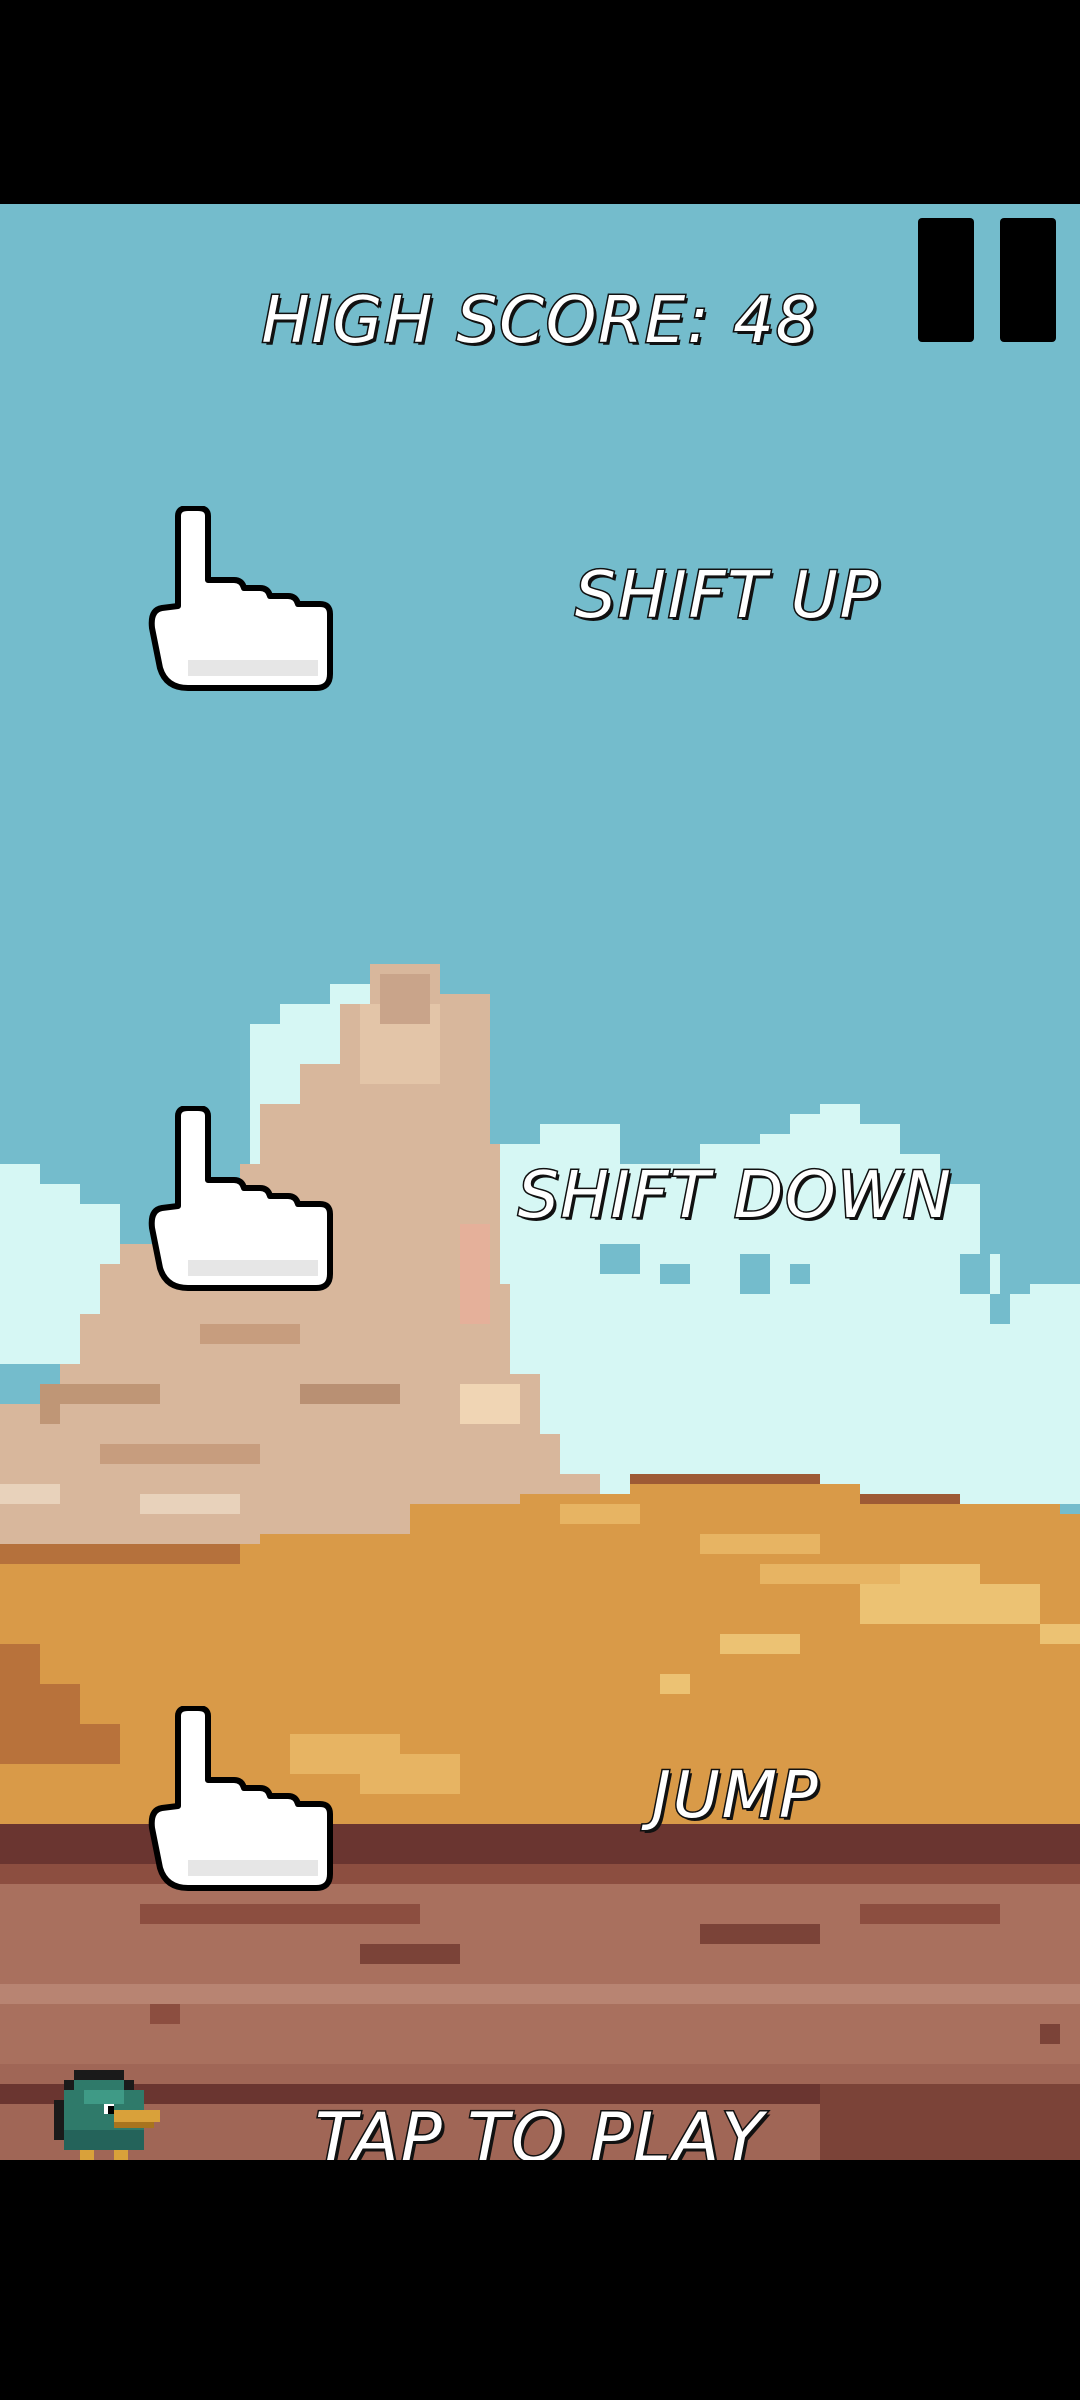  I want to click on pause-button, so click(987, 281).